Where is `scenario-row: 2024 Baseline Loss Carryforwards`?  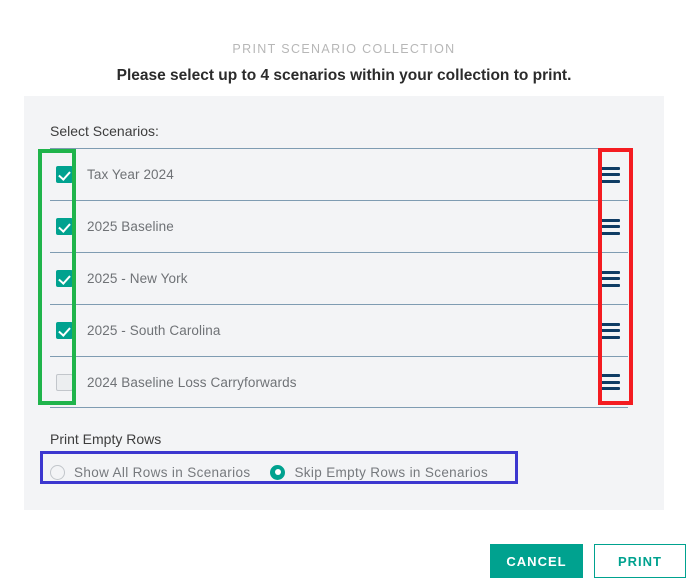 scenario-row: 2024 Baseline Loss Carryforwards is located at coordinates (339, 382).